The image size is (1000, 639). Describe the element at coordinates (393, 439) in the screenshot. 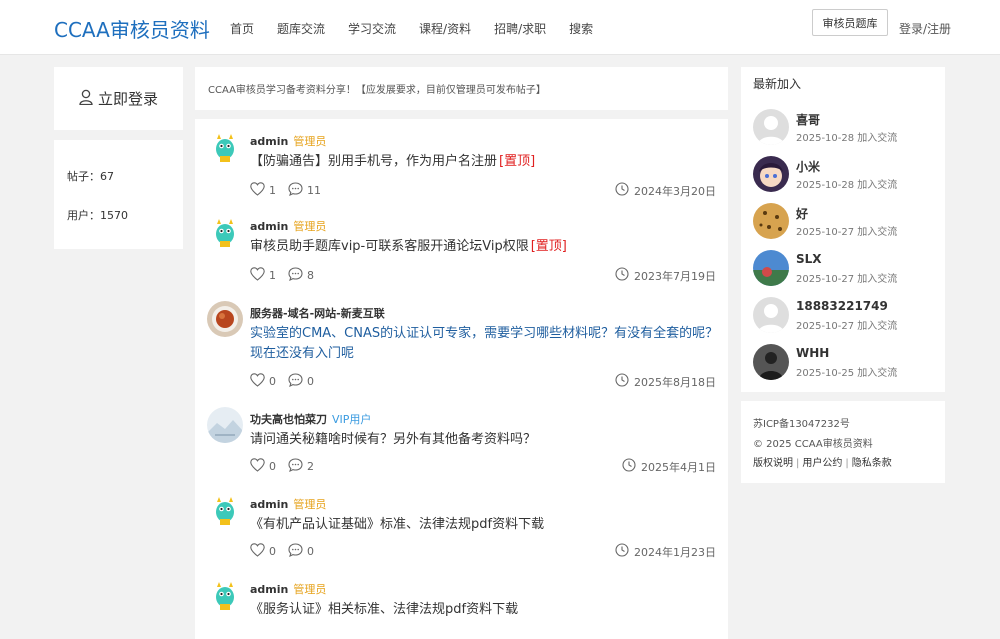

I see `post-title-text: 请问通关秘籍啥时候有？另外有其他备考资料吗？` at that location.